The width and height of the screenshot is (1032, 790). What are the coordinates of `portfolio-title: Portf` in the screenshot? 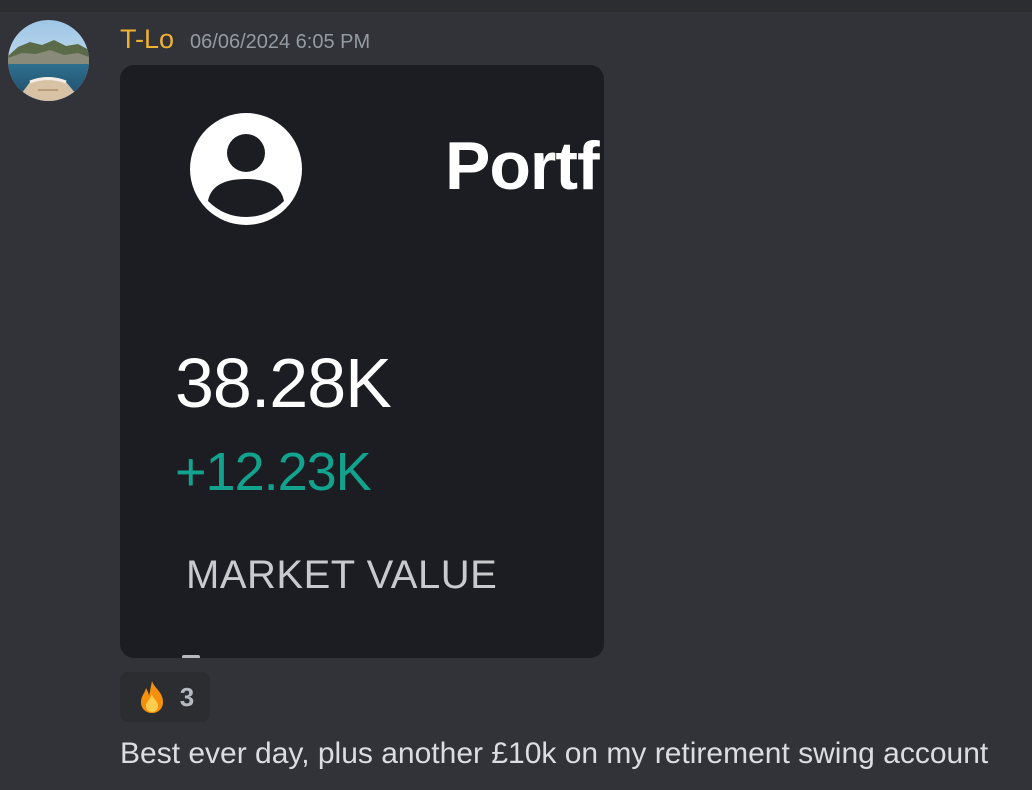 It's located at (522, 166).